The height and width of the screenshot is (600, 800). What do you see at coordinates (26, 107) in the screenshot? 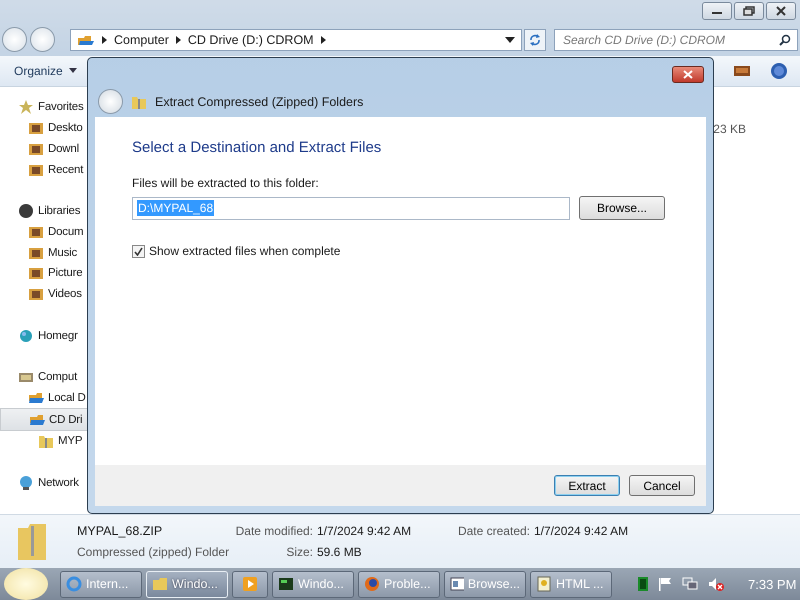
I see `star-icon` at bounding box center [26, 107].